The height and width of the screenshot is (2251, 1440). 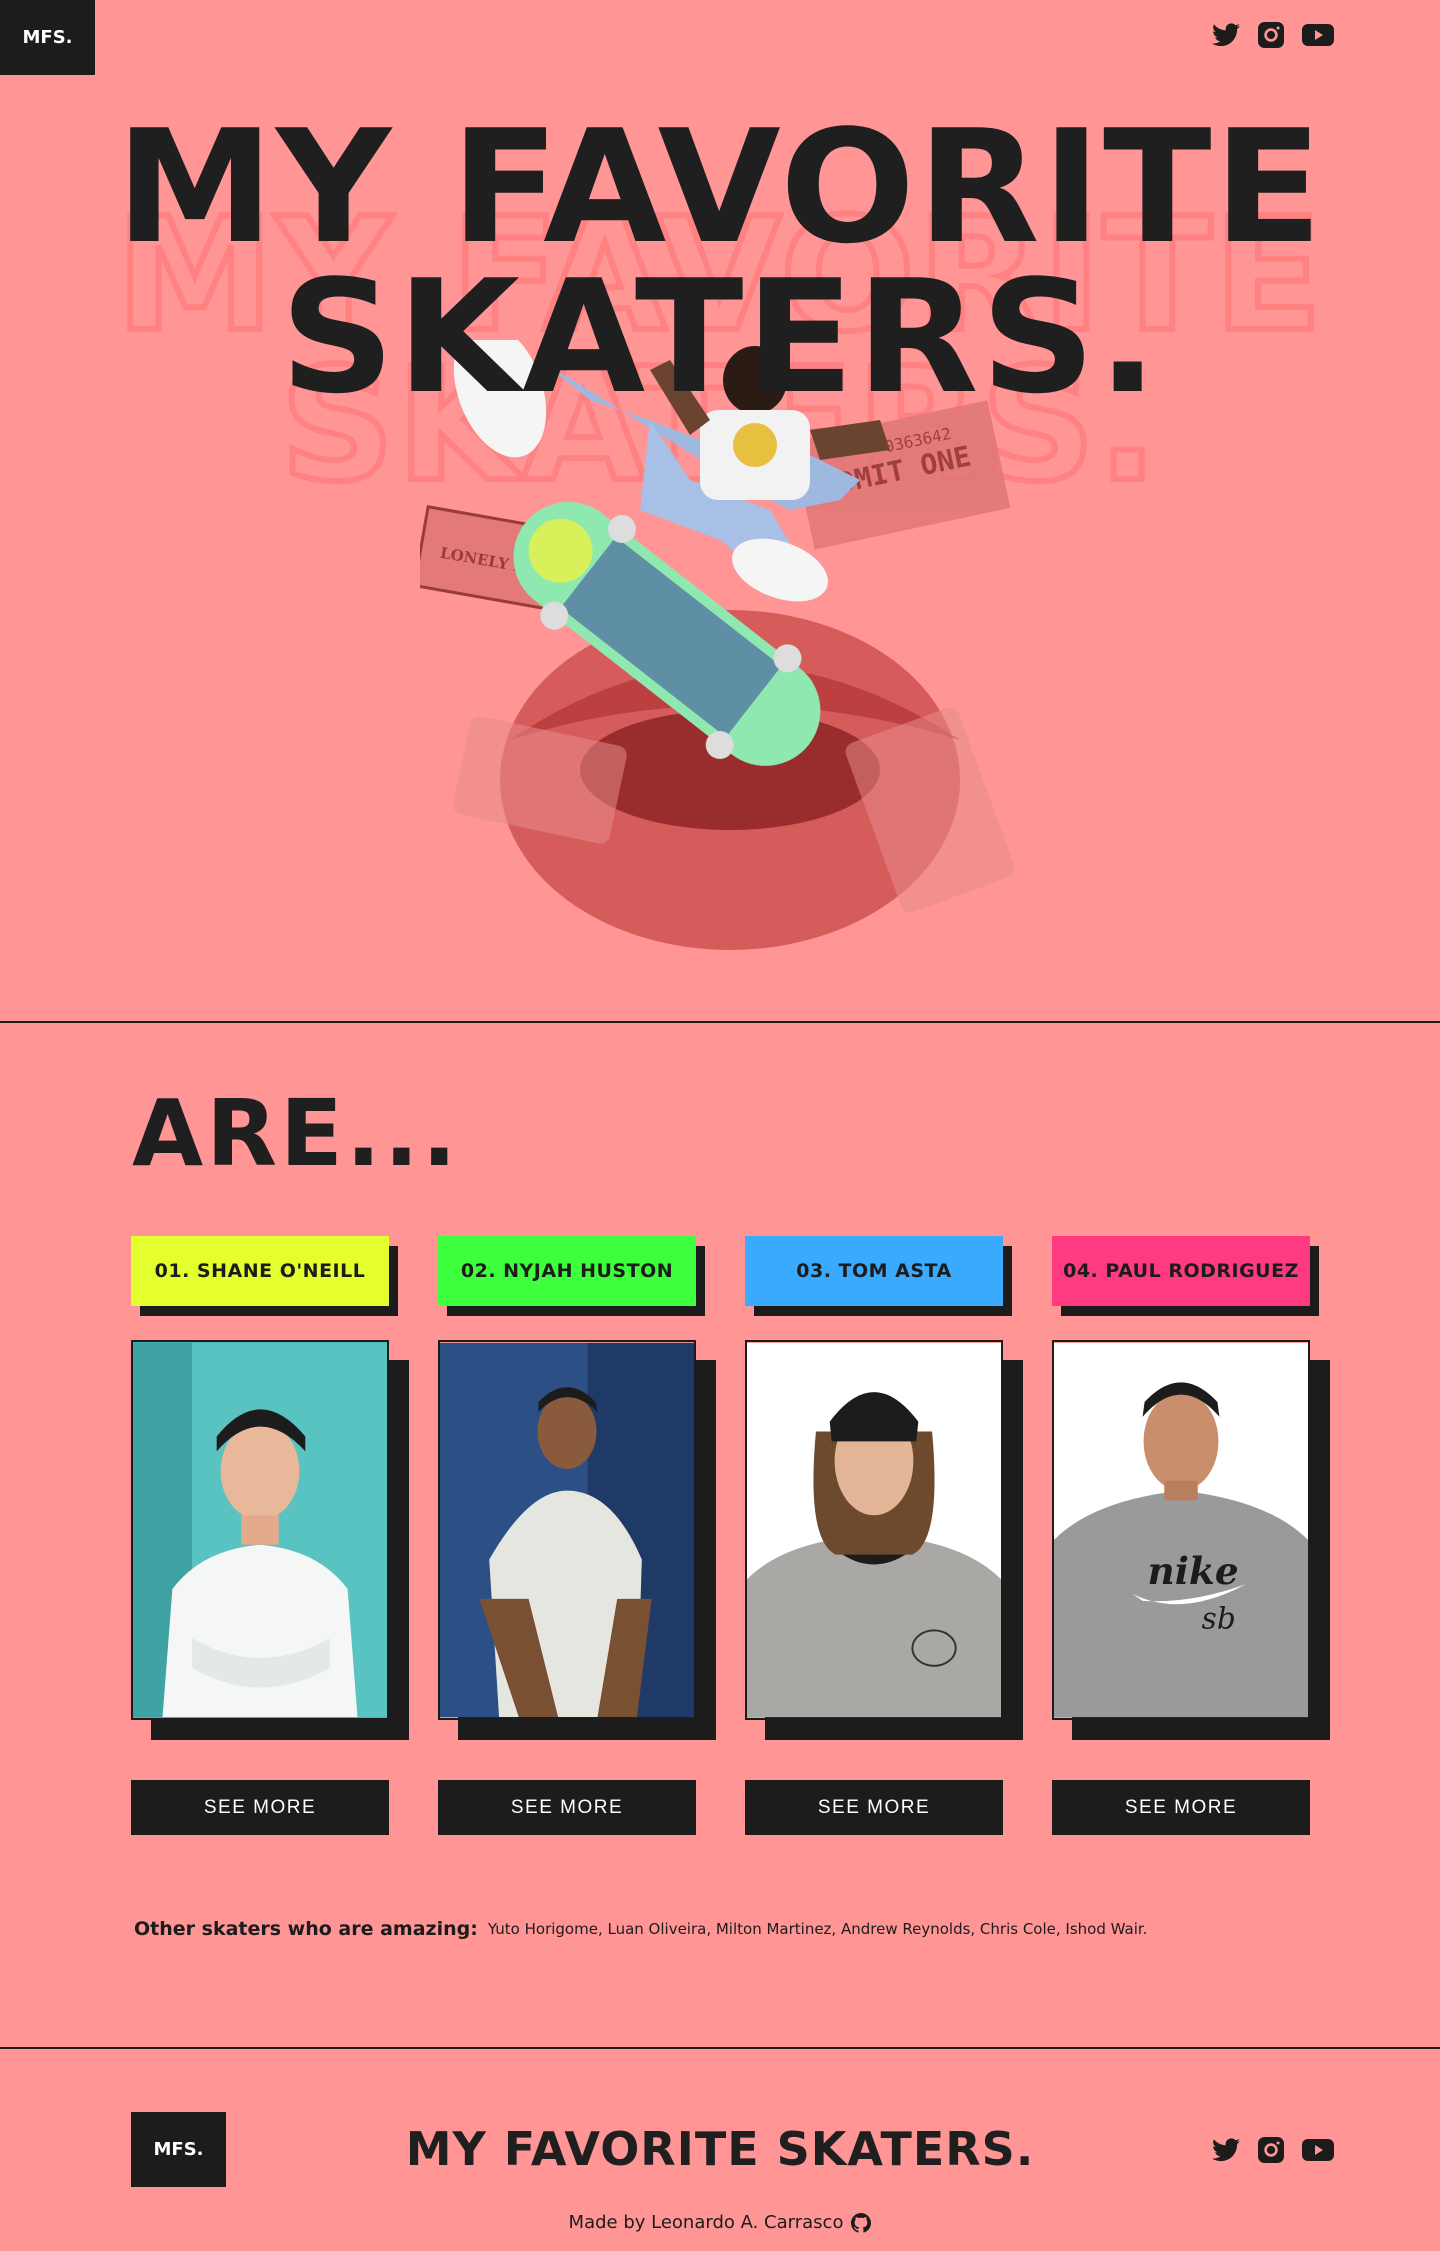 What do you see at coordinates (1185, 1276) in the screenshot?
I see `skater-tag-4: 04. PAUL RODRIGUEZ` at bounding box center [1185, 1276].